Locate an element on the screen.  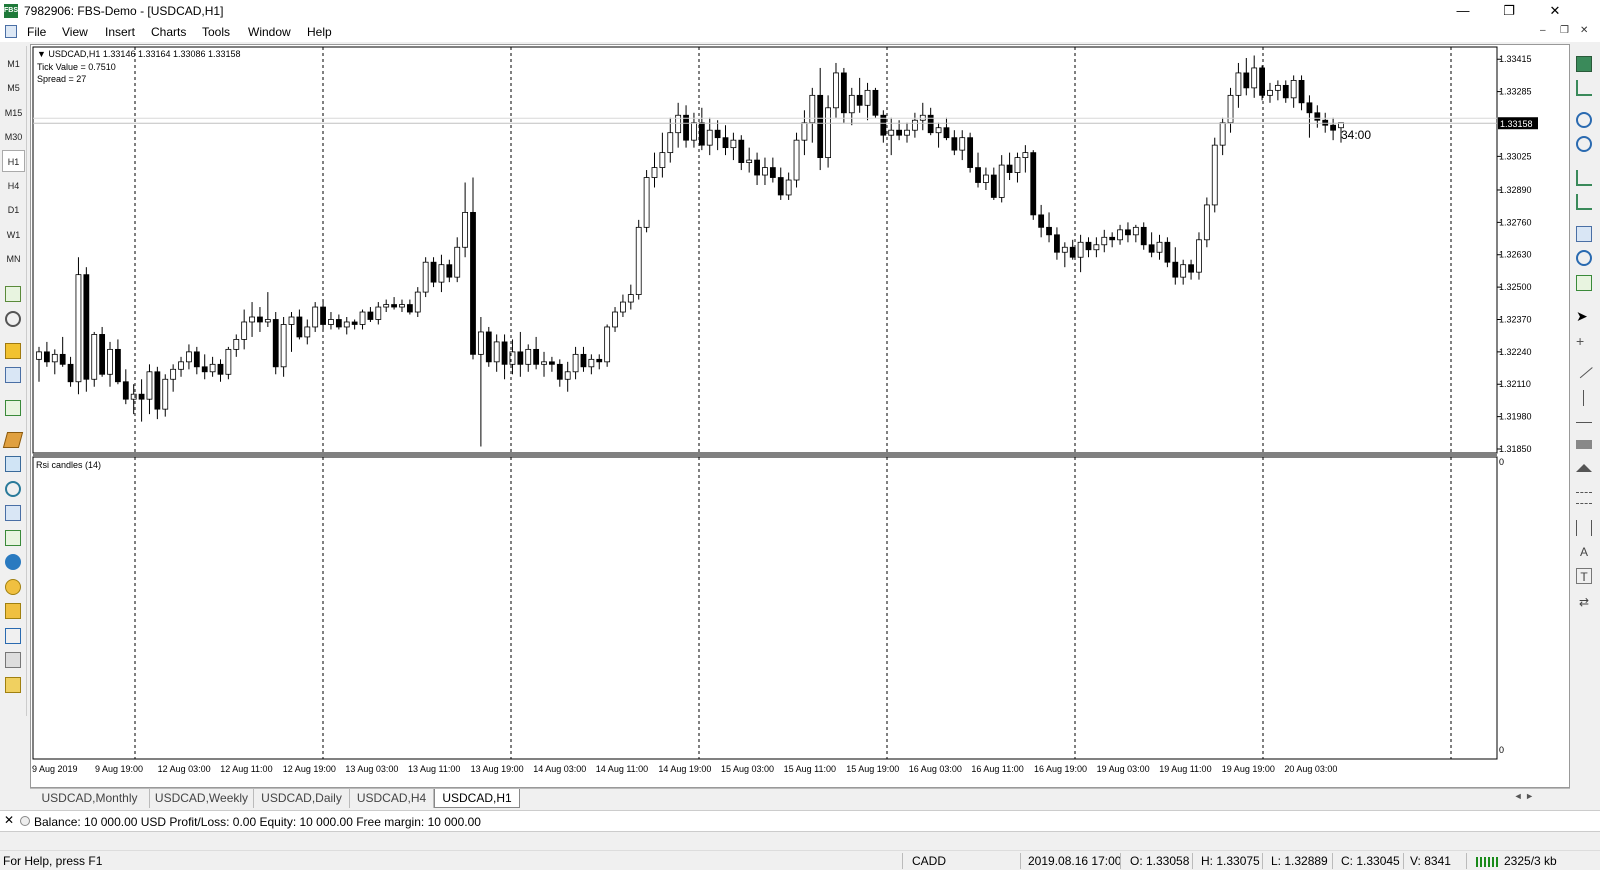
rsi-tick-label: 0 is located at coordinates (1501, 750).